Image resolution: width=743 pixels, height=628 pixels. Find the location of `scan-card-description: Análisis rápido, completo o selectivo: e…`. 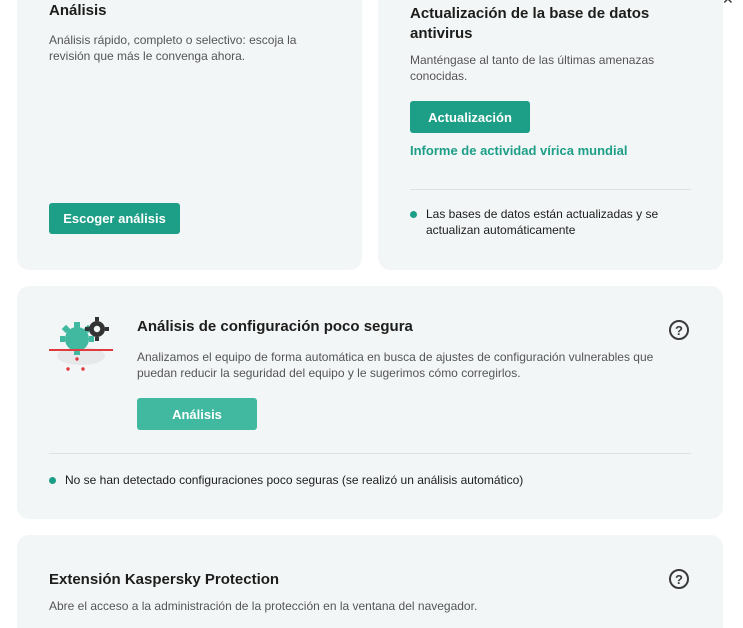

scan-card-description: Análisis rápido, completo o selectivo: e… is located at coordinates (173, 48).